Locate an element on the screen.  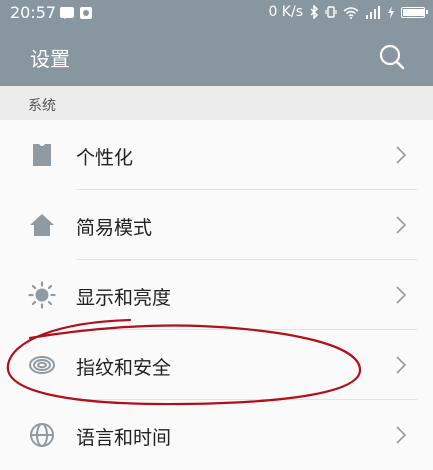
fingerprint-icon is located at coordinates (42, 365).